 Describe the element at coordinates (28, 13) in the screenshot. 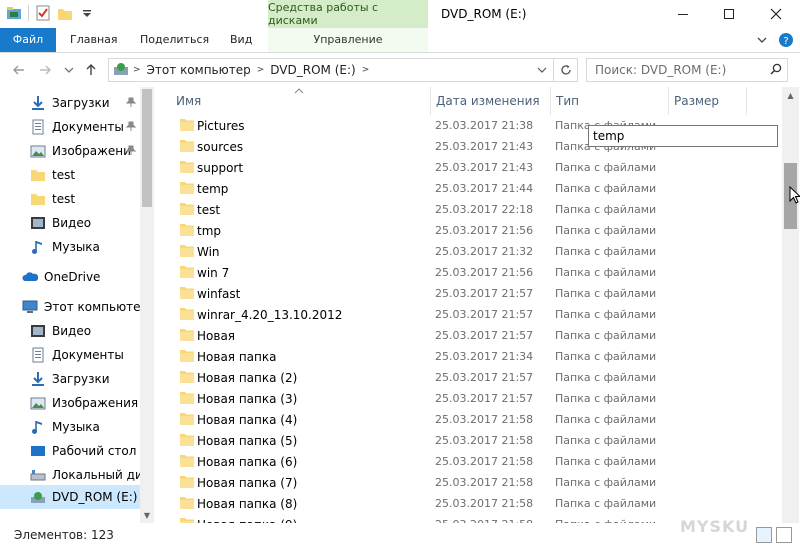

I see `qat-divider` at that location.